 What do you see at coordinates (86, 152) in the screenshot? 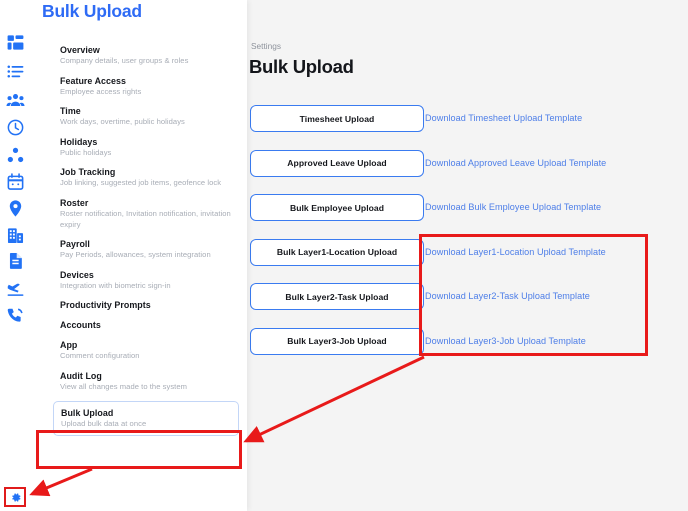
I see `menu-item-subtitle: Public holidays` at bounding box center [86, 152].